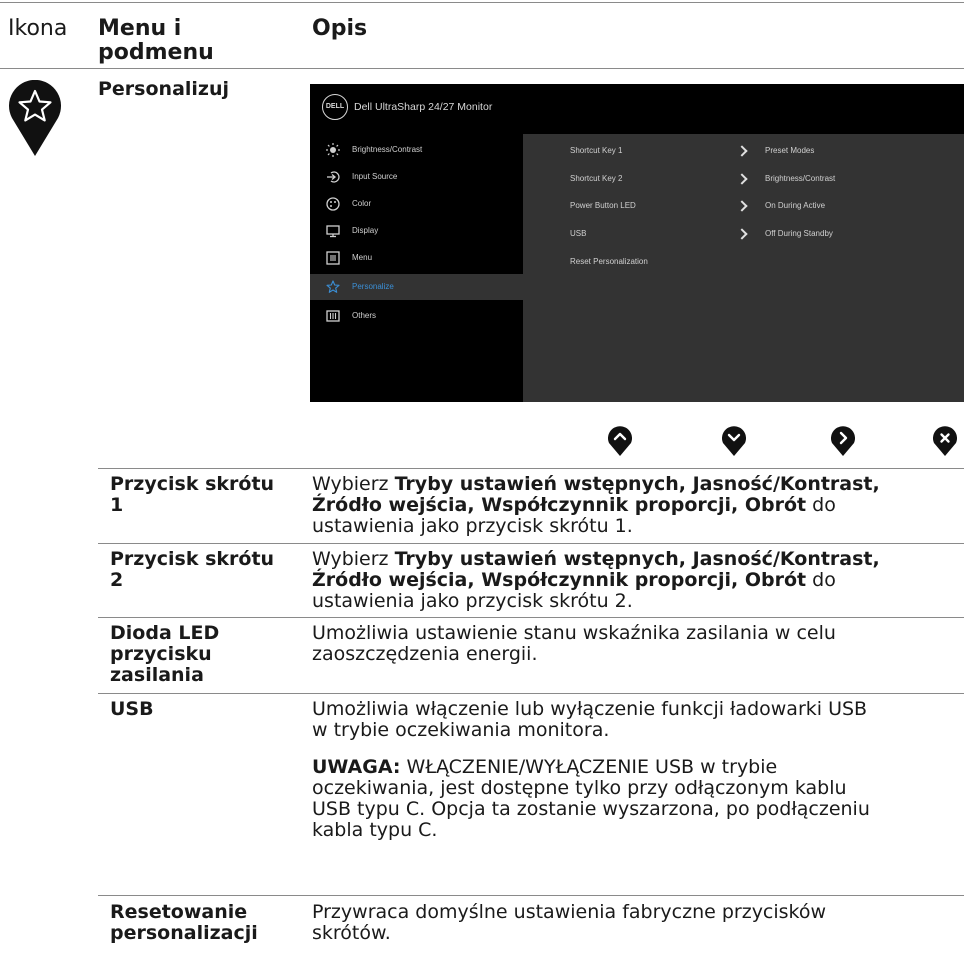  What do you see at coordinates (351, 933) in the screenshot?
I see `desc-text: skrótów.` at bounding box center [351, 933].